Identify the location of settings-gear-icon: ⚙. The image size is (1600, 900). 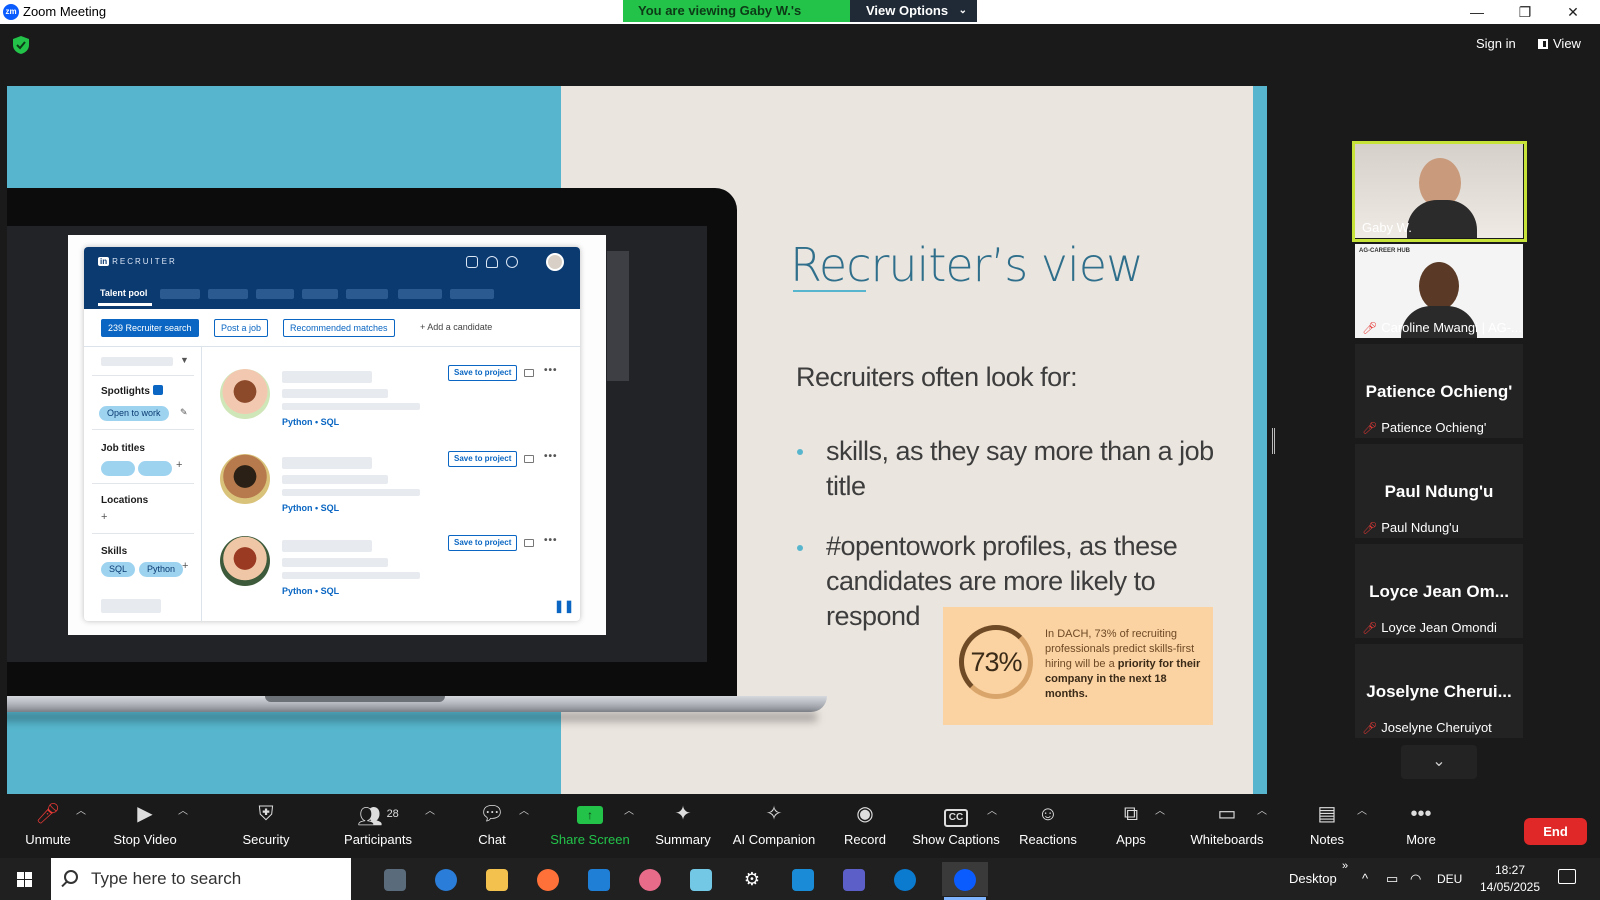
(752, 879).